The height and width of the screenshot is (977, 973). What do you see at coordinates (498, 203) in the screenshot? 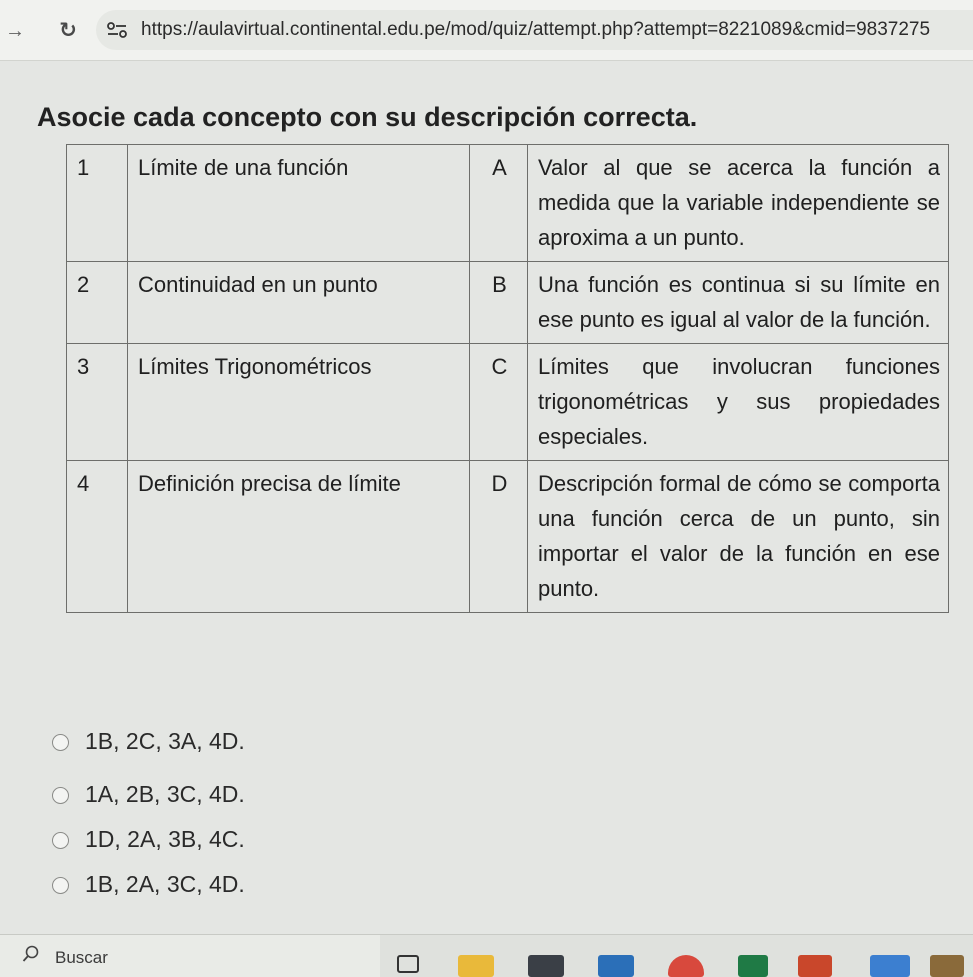
I see `letter-cell: A` at bounding box center [498, 203].